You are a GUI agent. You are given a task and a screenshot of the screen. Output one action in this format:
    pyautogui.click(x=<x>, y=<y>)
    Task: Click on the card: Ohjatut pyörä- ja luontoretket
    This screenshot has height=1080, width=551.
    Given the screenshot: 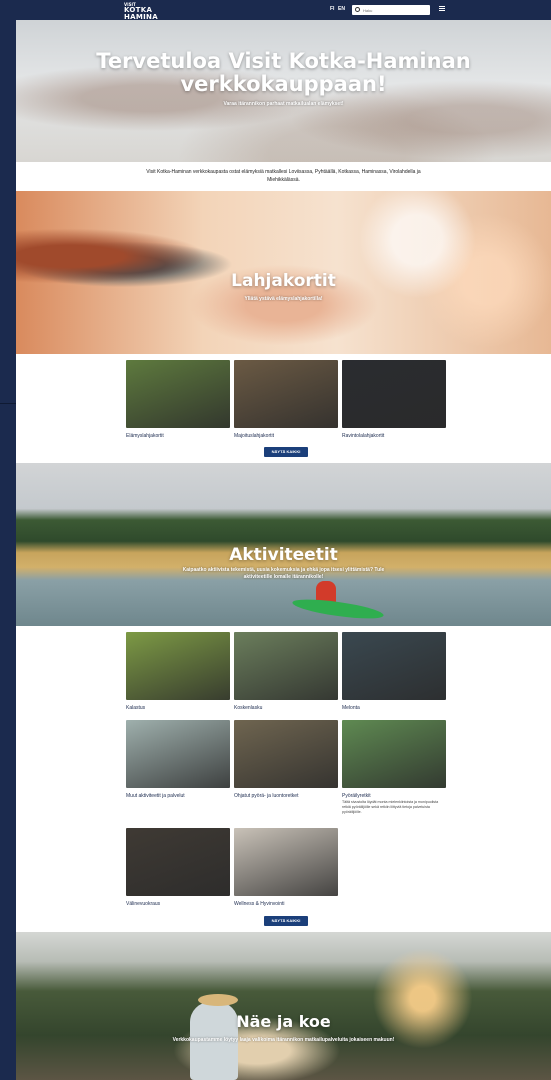 What is the action you would take?
    pyautogui.click(x=286, y=759)
    